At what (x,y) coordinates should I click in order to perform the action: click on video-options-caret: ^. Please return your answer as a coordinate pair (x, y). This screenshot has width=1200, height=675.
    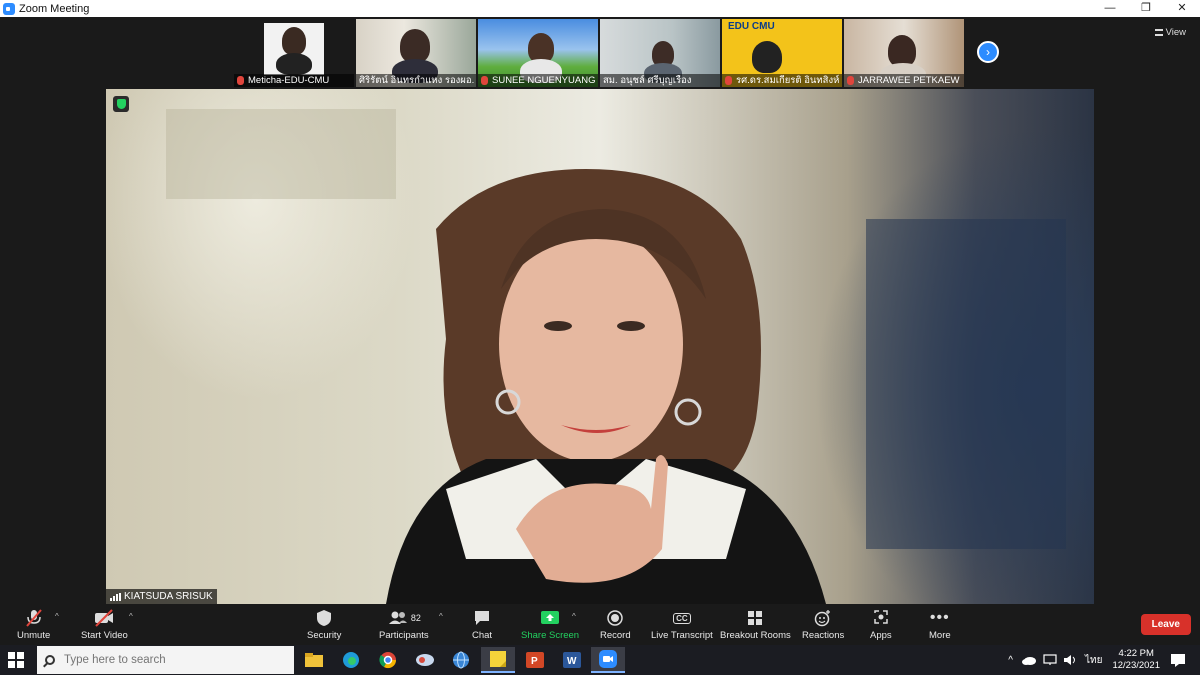
    Looking at the image, I should click on (131, 616).